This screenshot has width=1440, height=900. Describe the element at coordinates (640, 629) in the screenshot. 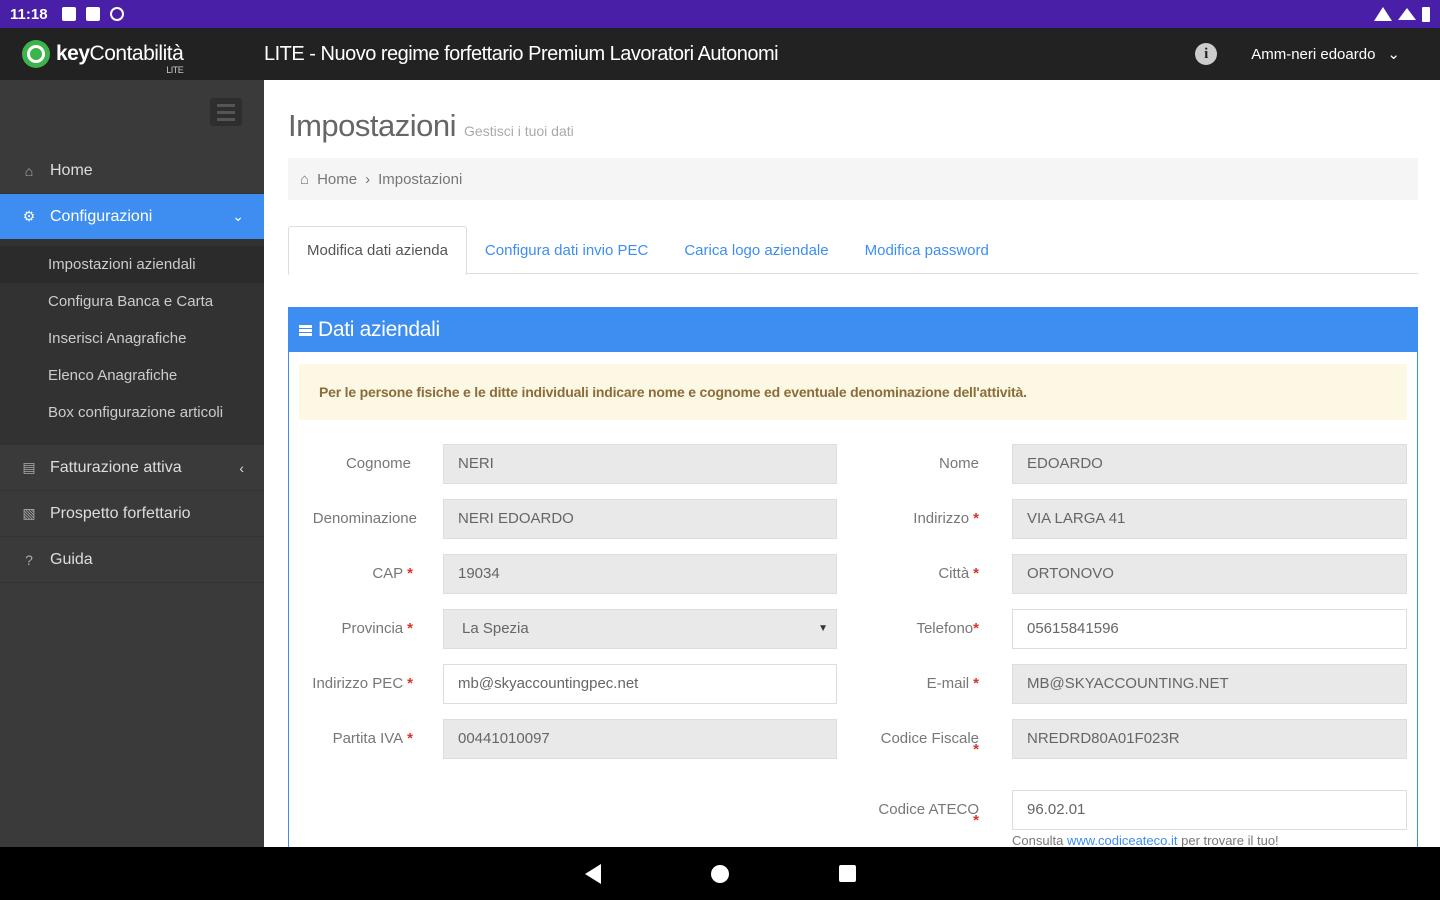

I see `provincia-select: La Spezia ▼` at that location.